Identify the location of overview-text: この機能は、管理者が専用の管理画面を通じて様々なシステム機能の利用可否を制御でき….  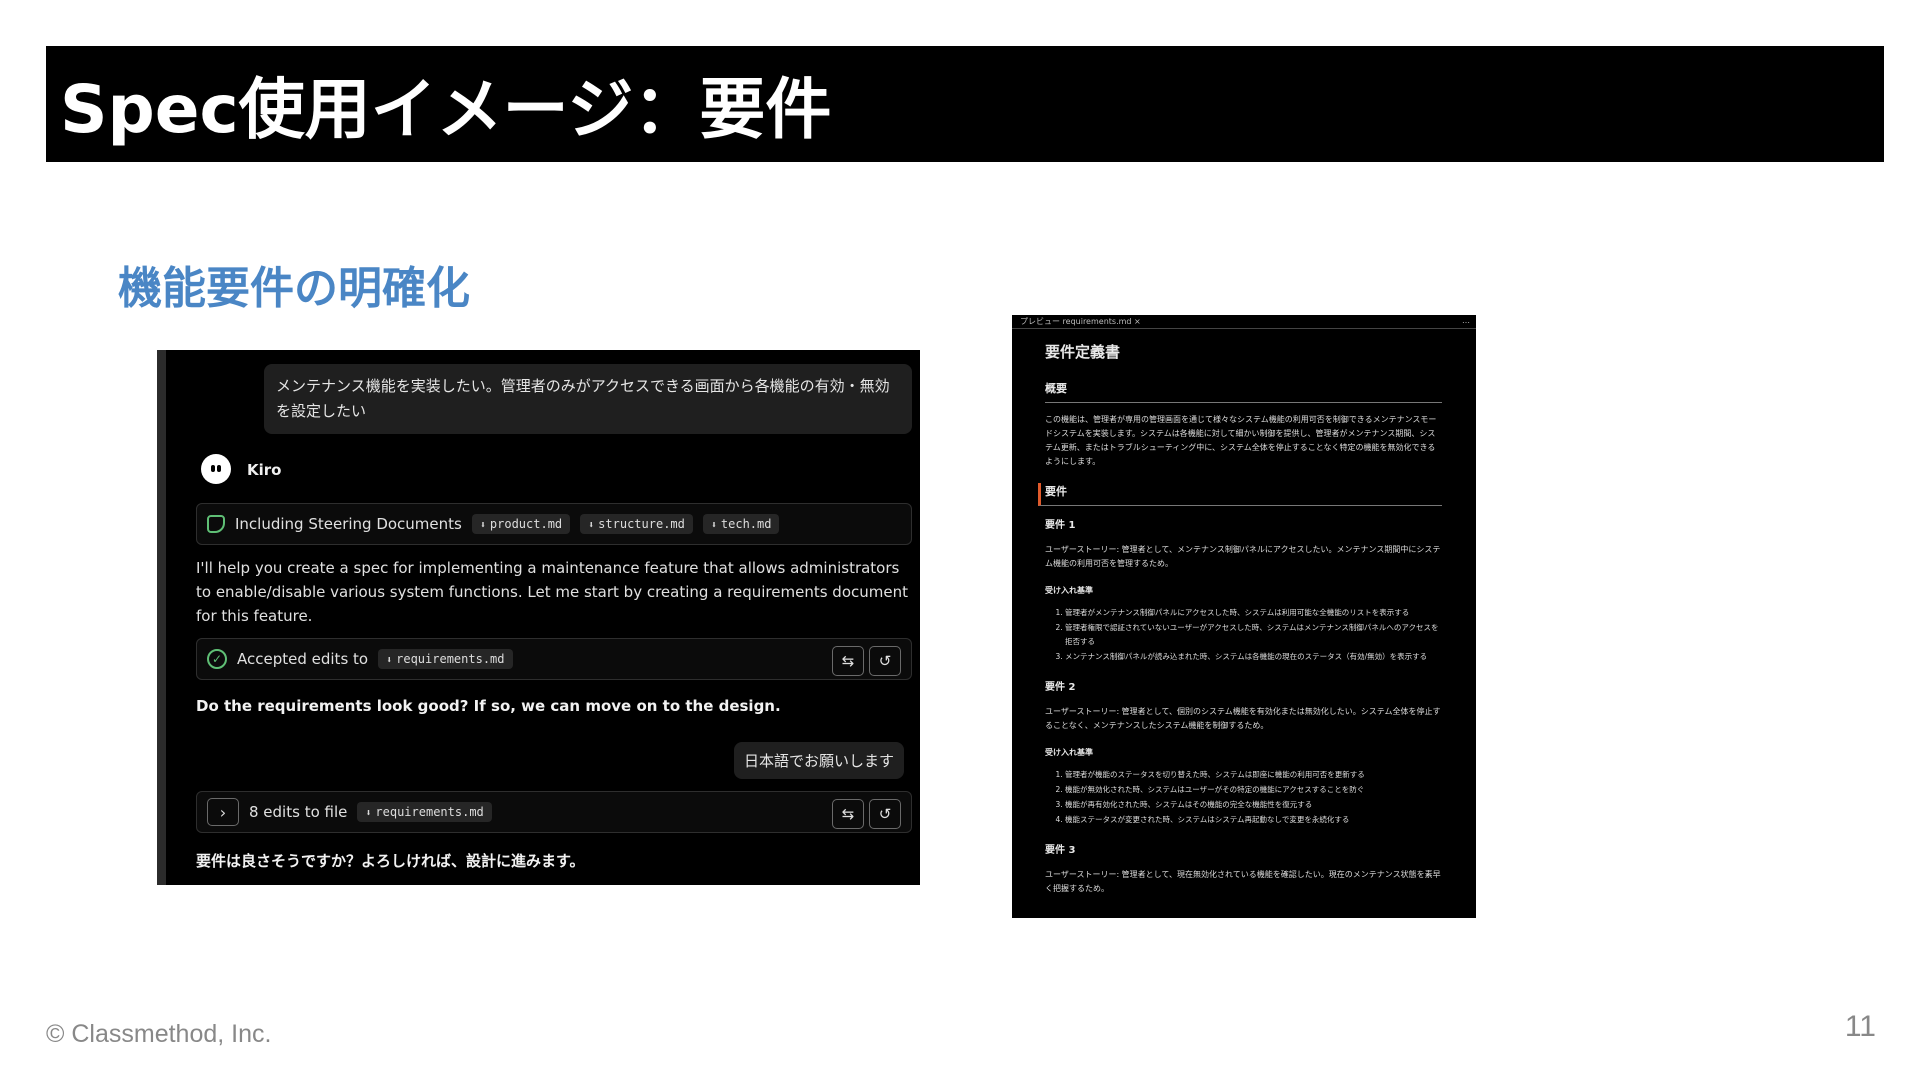
(1241, 440).